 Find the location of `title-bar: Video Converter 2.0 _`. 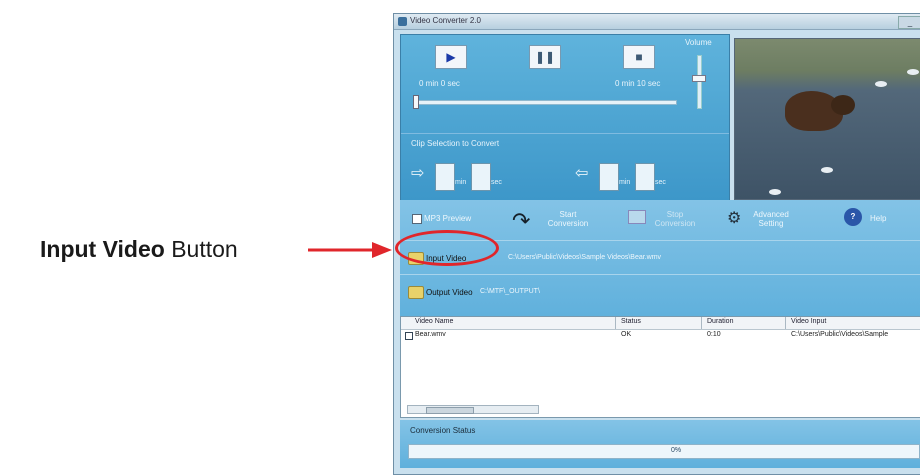

title-bar: Video Converter 2.0 _ is located at coordinates (657, 22).